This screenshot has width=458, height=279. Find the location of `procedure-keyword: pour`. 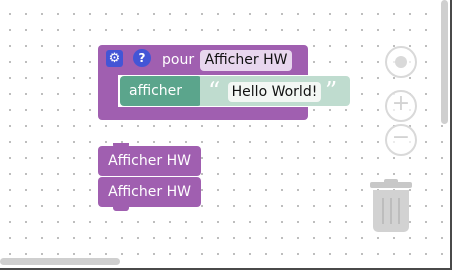

procedure-keyword: pour is located at coordinates (178, 60).